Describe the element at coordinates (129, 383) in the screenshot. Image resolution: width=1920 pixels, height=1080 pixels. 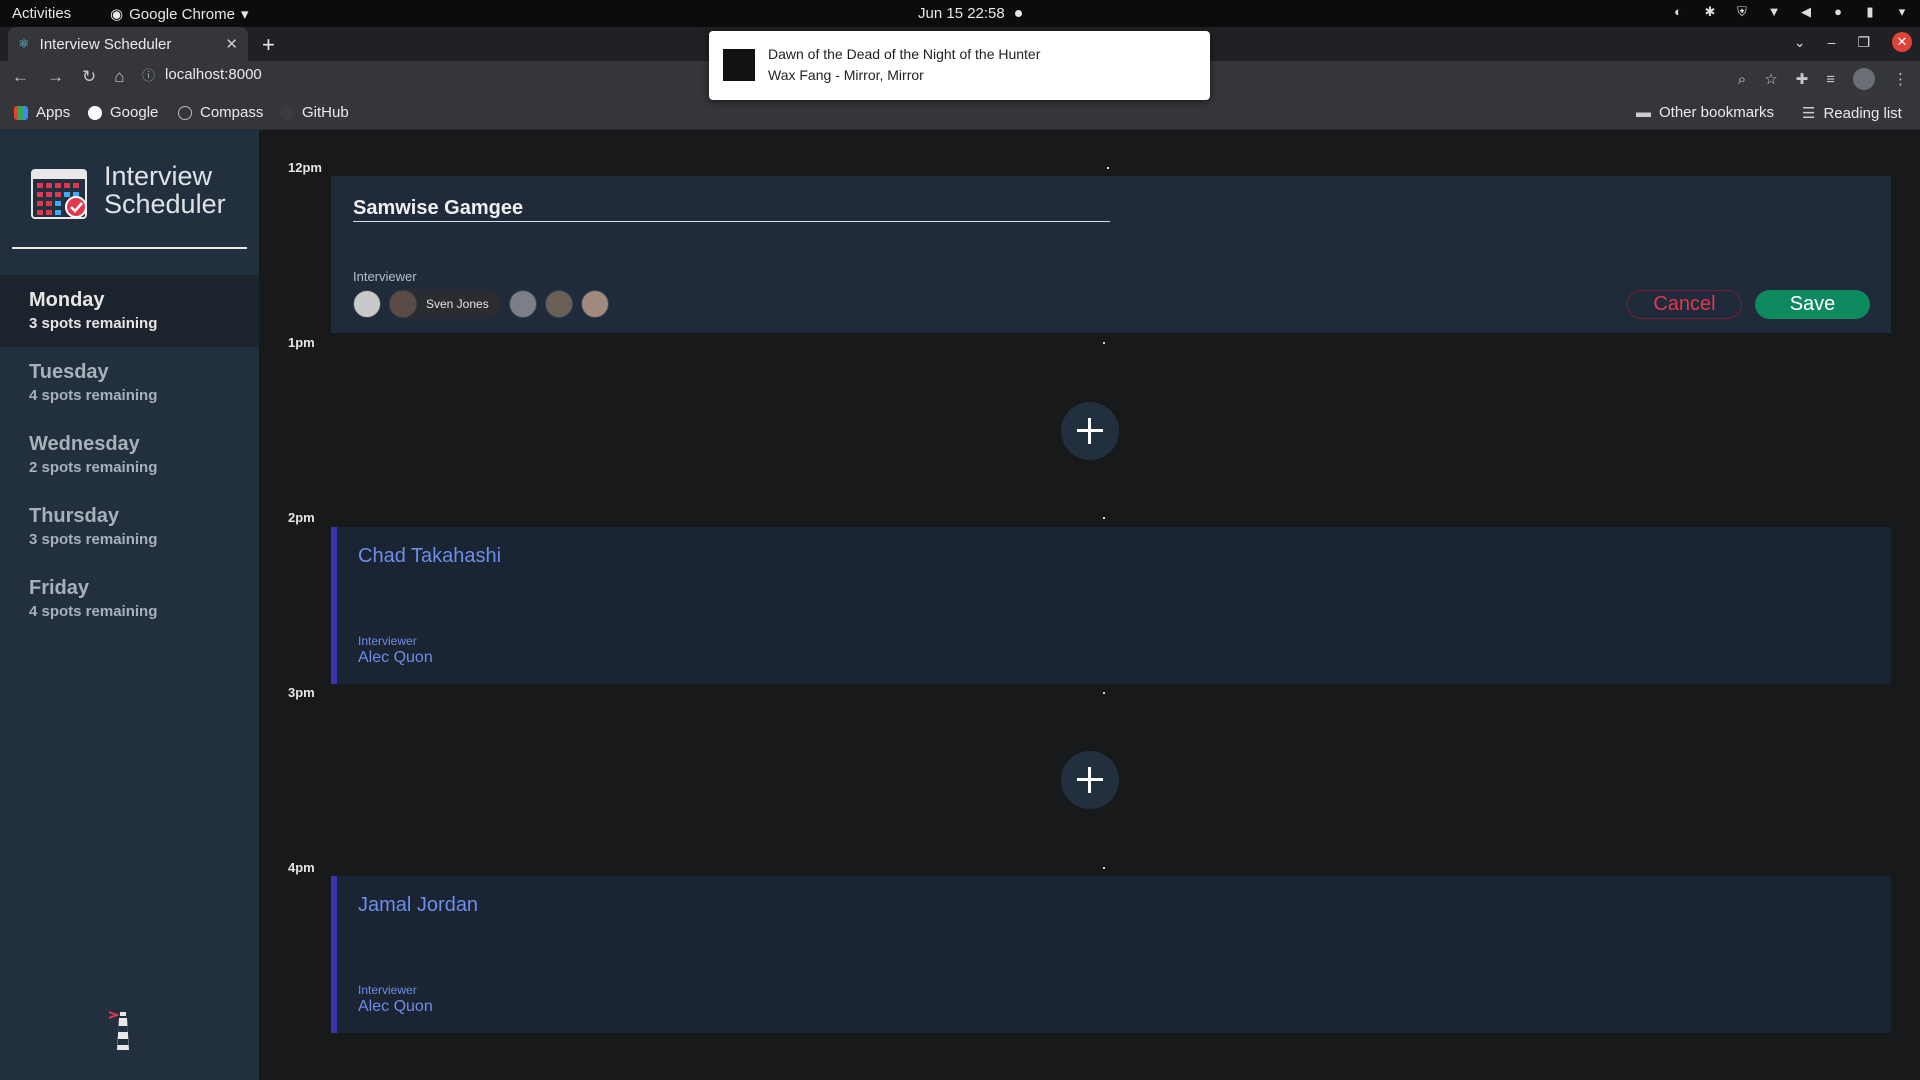
I see `day-item-tuesday: Tuesday 4 spots remaining` at that location.